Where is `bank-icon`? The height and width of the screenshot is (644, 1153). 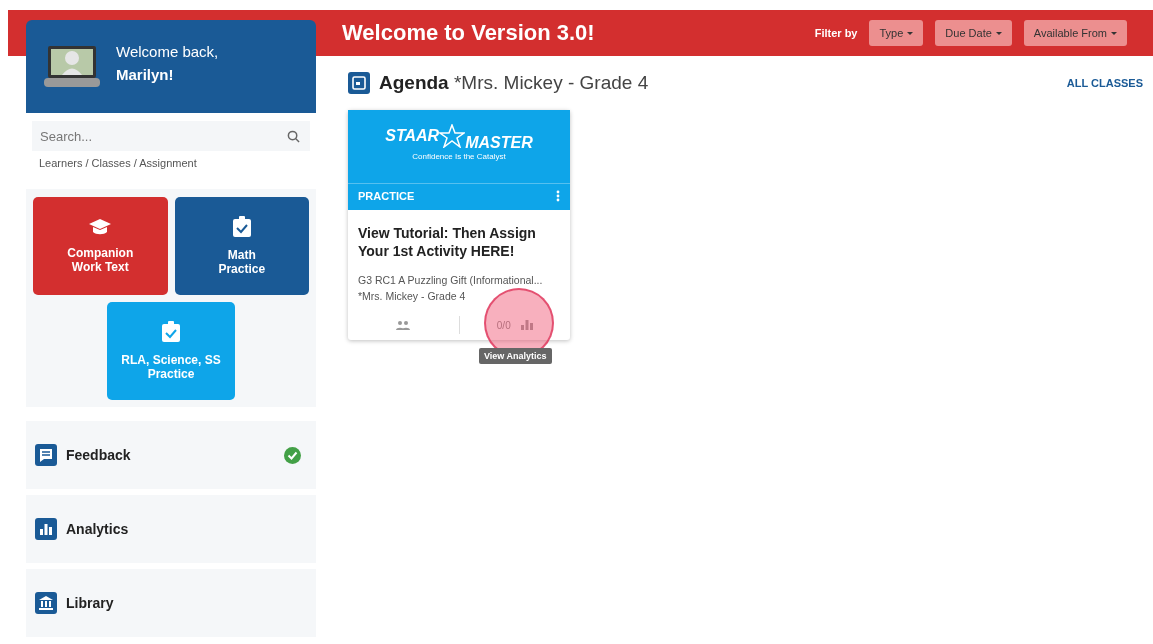 bank-icon is located at coordinates (46, 603).